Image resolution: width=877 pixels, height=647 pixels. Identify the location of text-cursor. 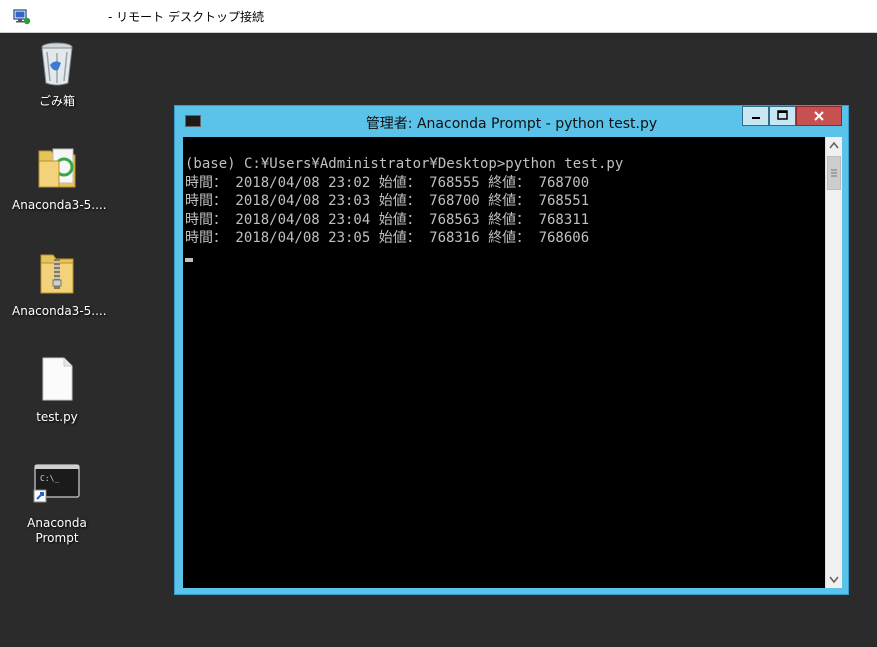
(189, 260).